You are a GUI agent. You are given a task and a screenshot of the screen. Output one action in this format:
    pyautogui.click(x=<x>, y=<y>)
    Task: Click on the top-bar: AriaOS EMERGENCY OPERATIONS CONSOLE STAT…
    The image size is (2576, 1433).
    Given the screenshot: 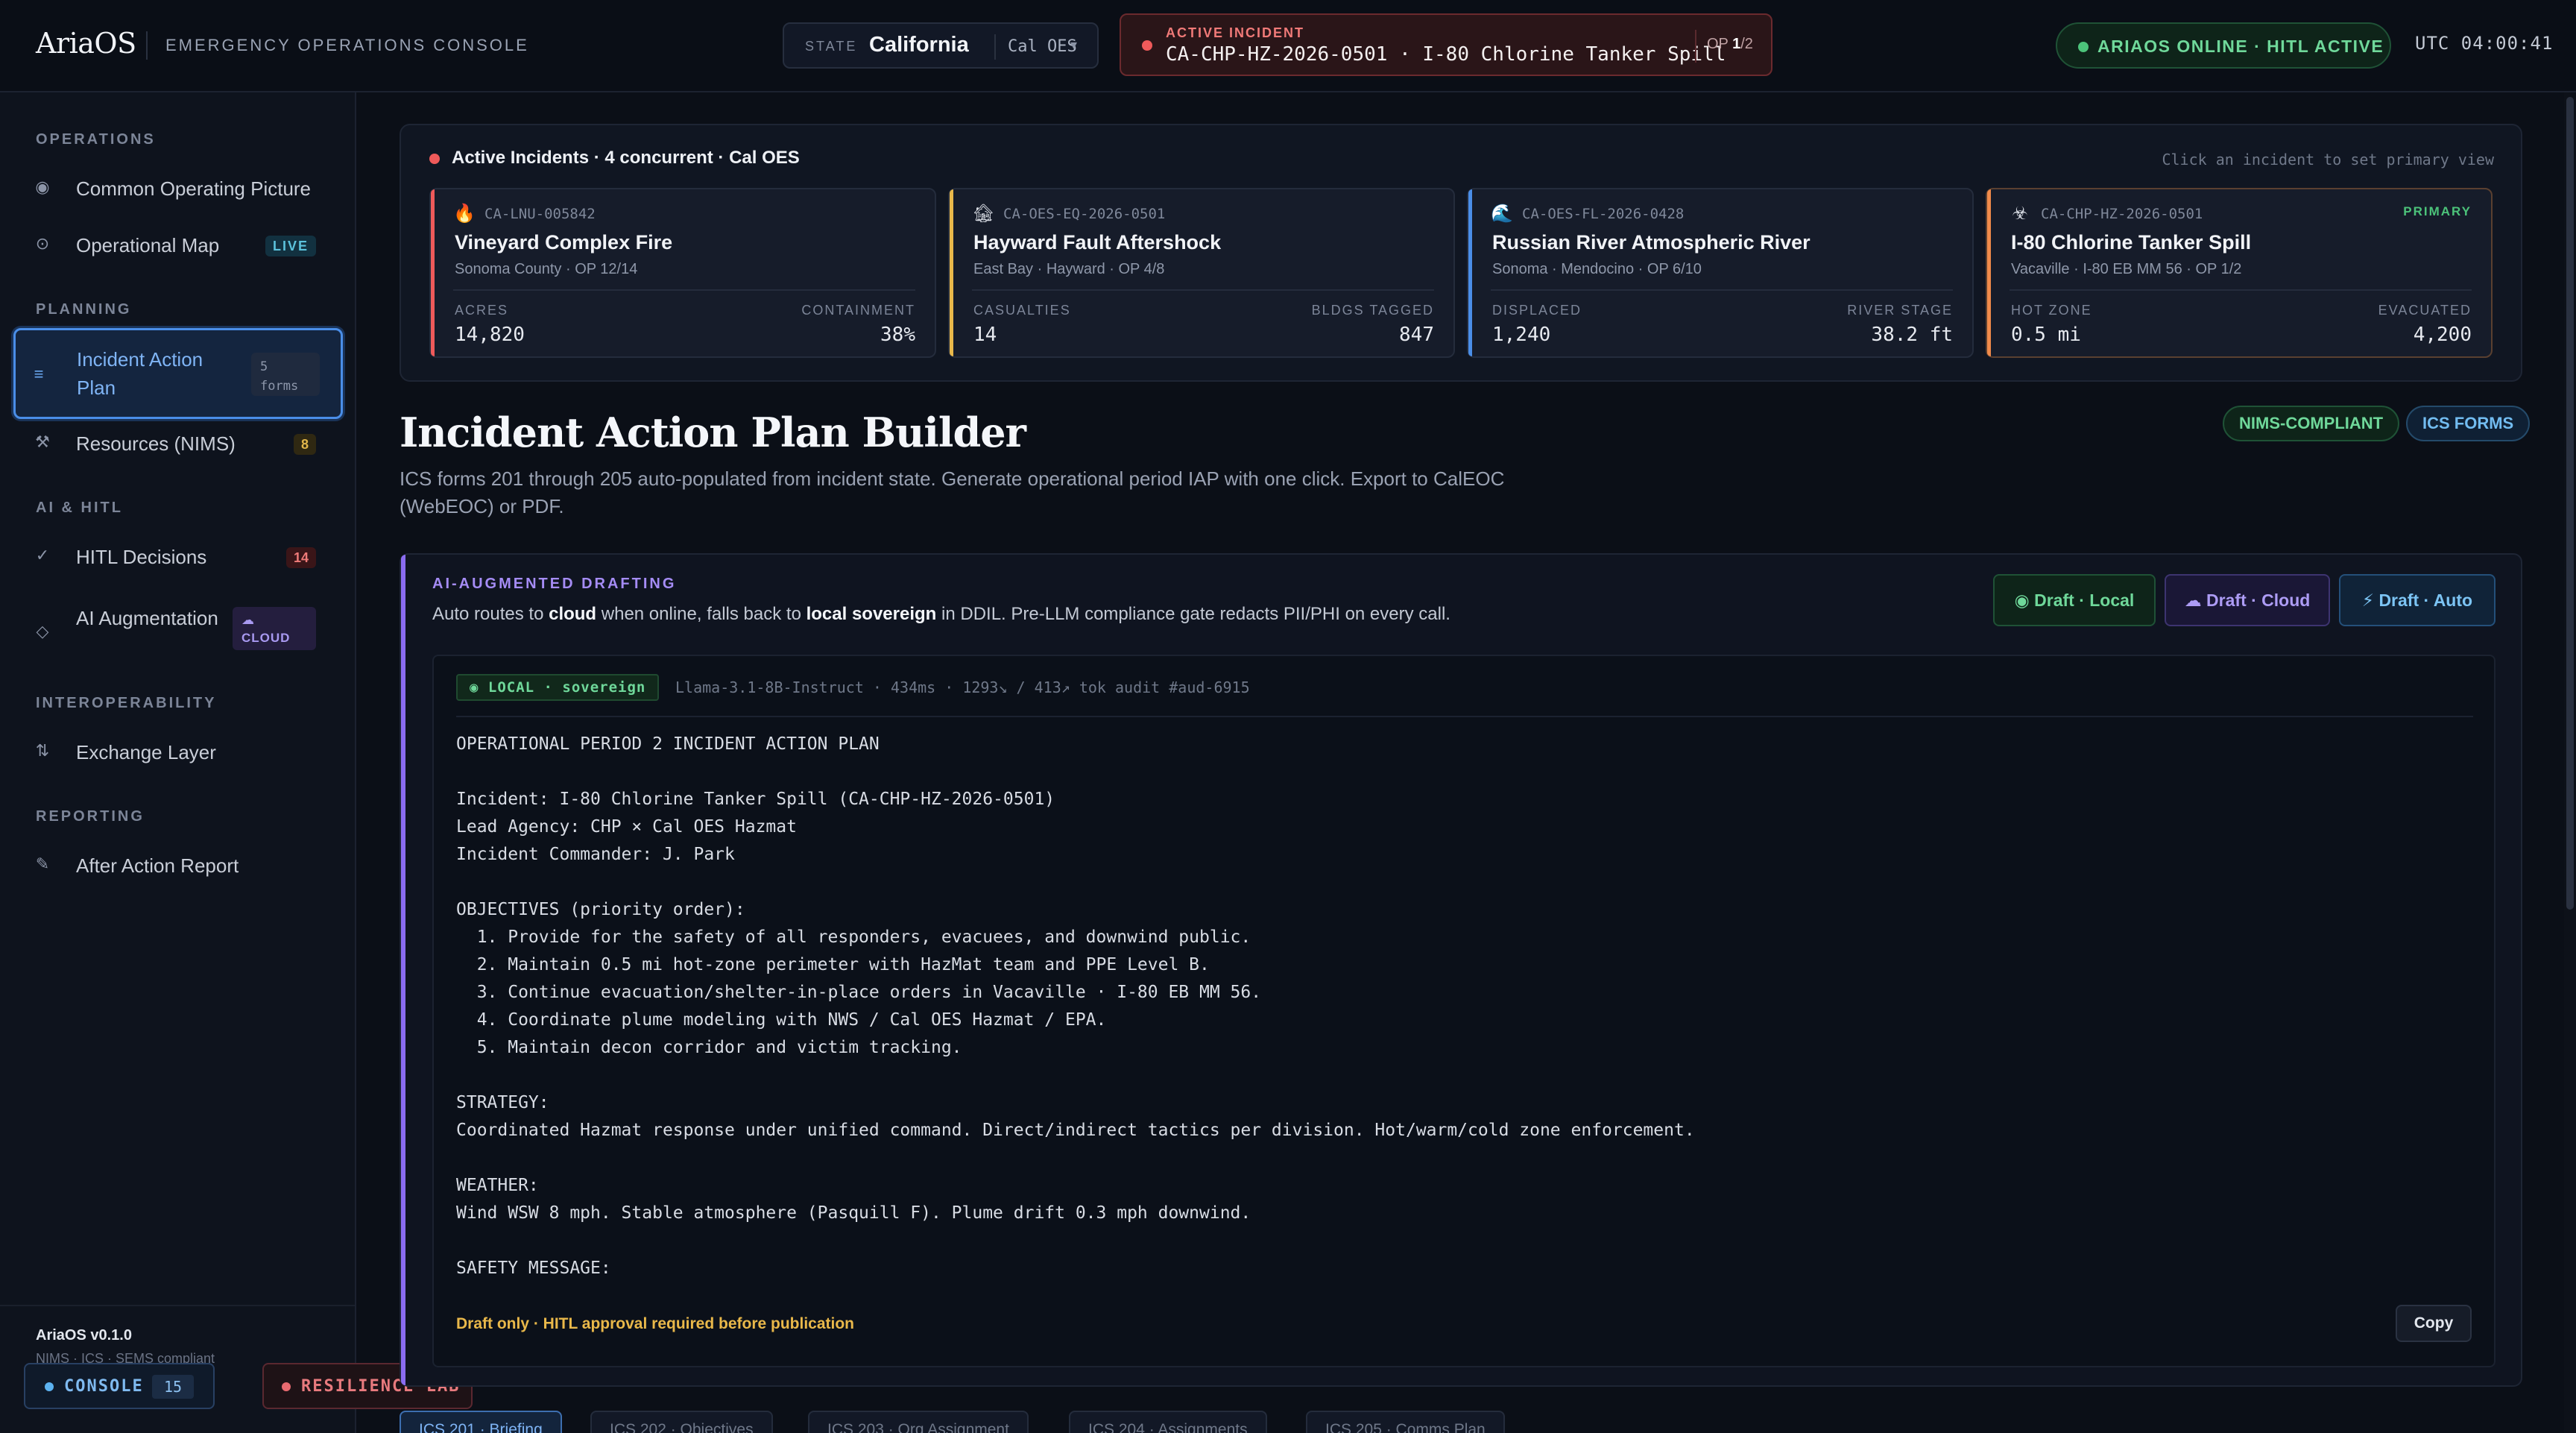 What is the action you would take?
    pyautogui.click(x=1288, y=46)
    